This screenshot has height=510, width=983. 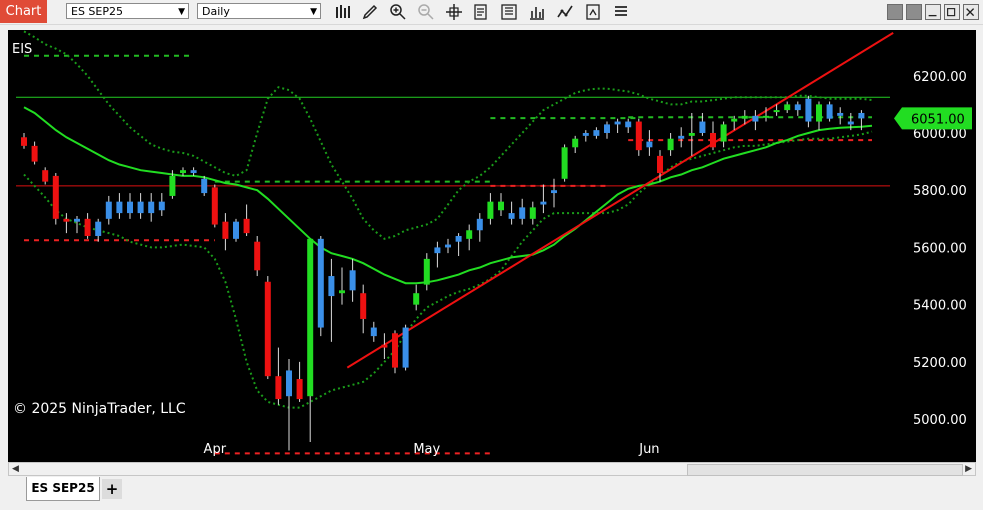 I want to click on scroll-right-icon: ▶, so click(x=968, y=469).